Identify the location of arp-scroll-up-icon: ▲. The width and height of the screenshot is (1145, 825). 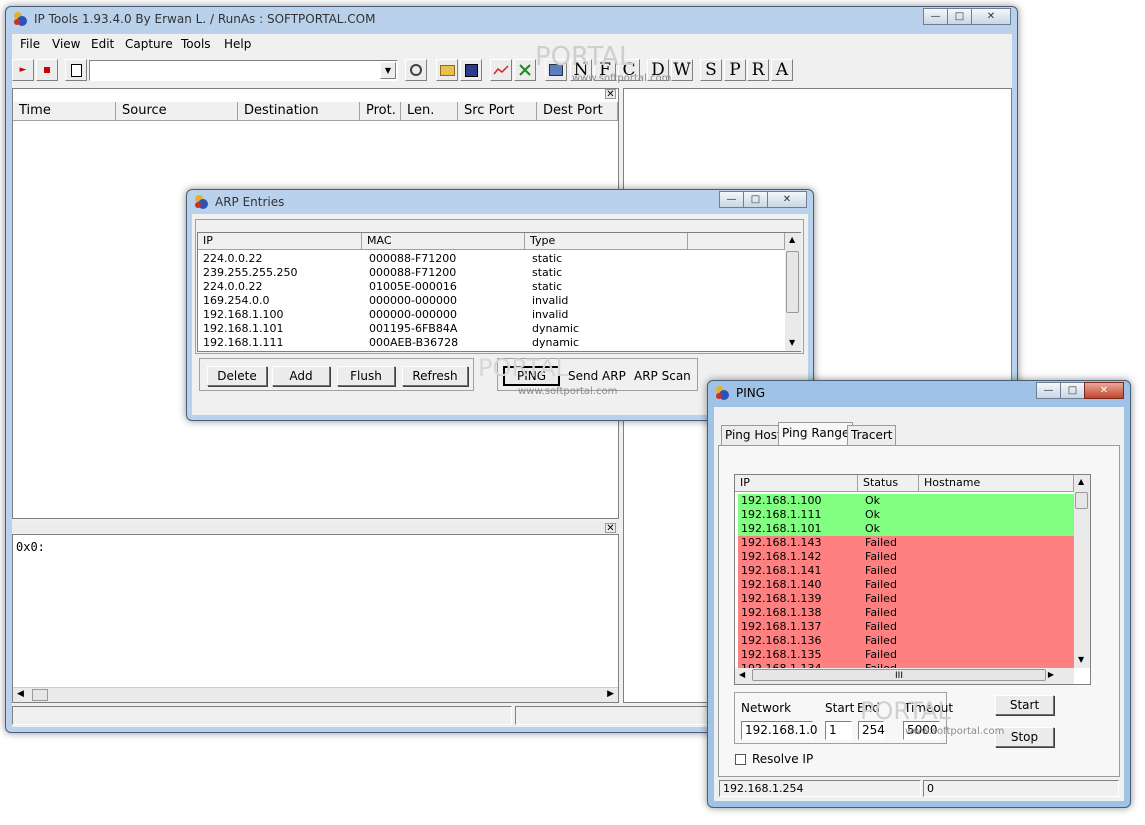
(792, 239).